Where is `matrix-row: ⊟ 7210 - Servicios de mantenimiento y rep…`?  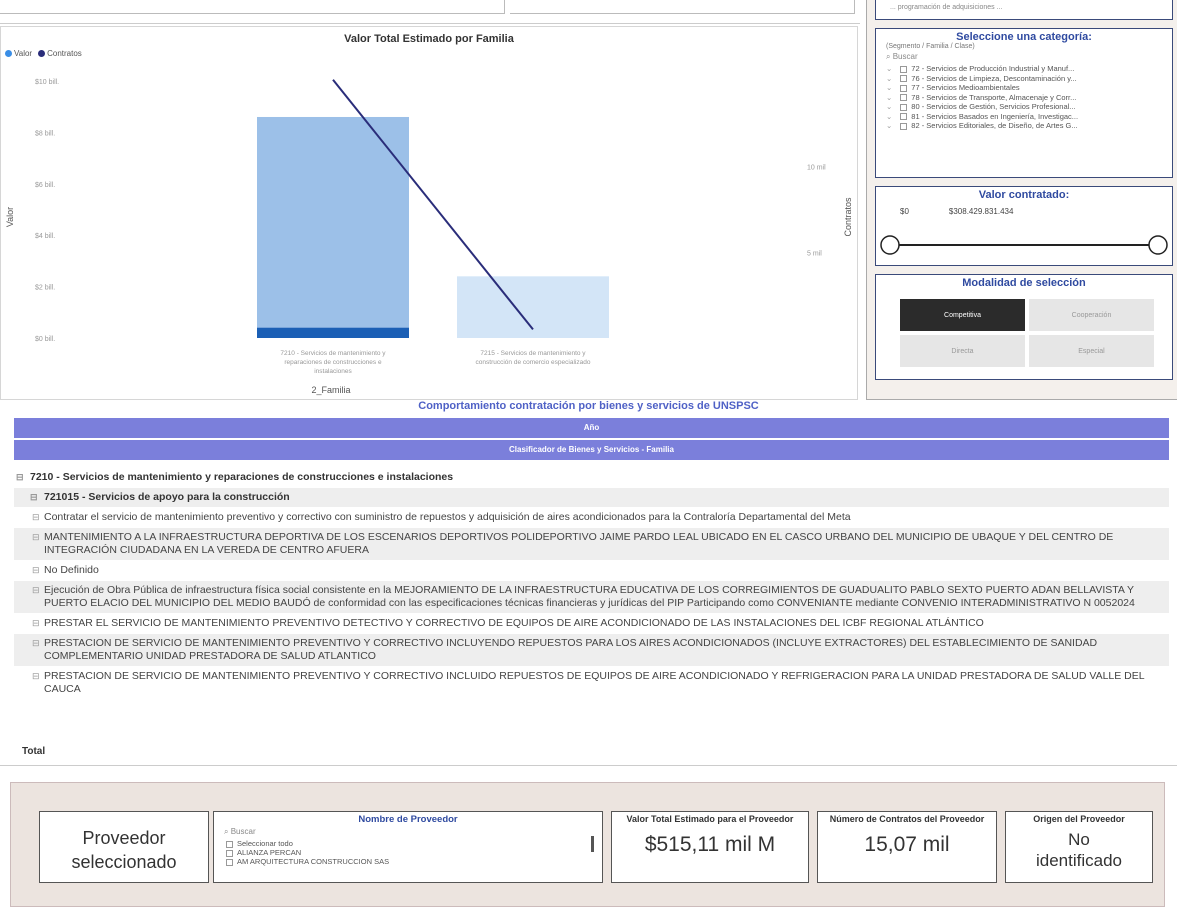
matrix-row: ⊟ 7210 - Servicios de mantenimiento y rep… is located at coordinates (591, 478).